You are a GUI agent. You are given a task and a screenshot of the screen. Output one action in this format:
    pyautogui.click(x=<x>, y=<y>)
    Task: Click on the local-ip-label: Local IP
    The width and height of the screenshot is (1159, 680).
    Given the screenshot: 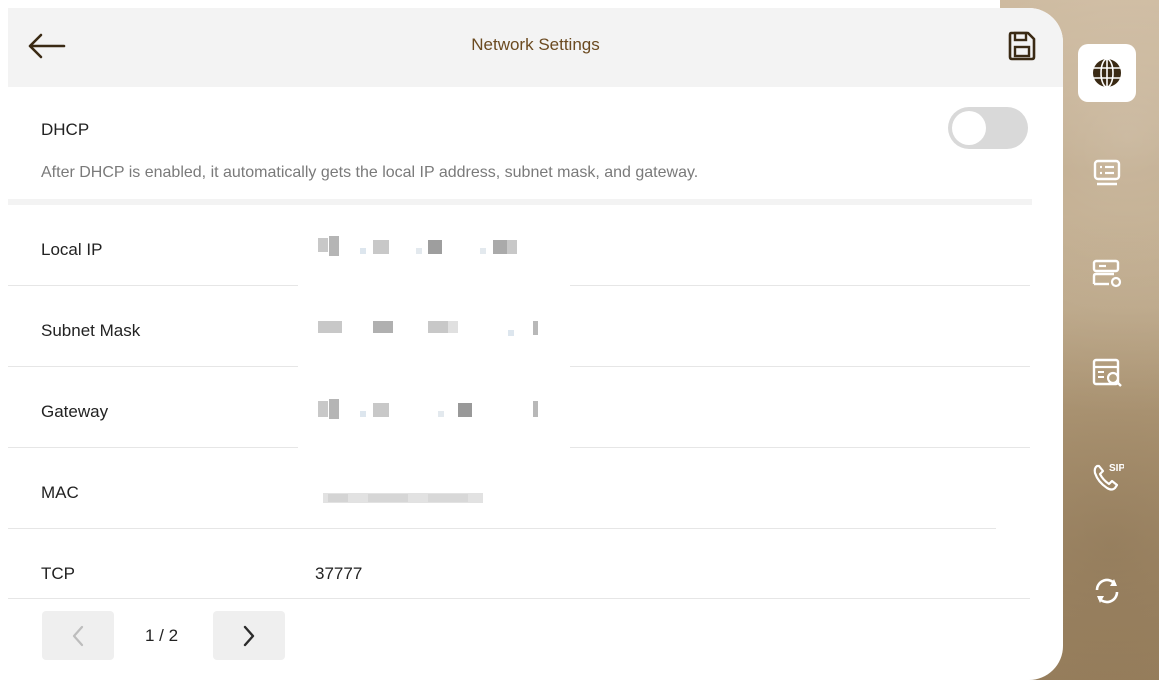 What is the action you would take?
    pyautogui.click(x=72, y=249)
    